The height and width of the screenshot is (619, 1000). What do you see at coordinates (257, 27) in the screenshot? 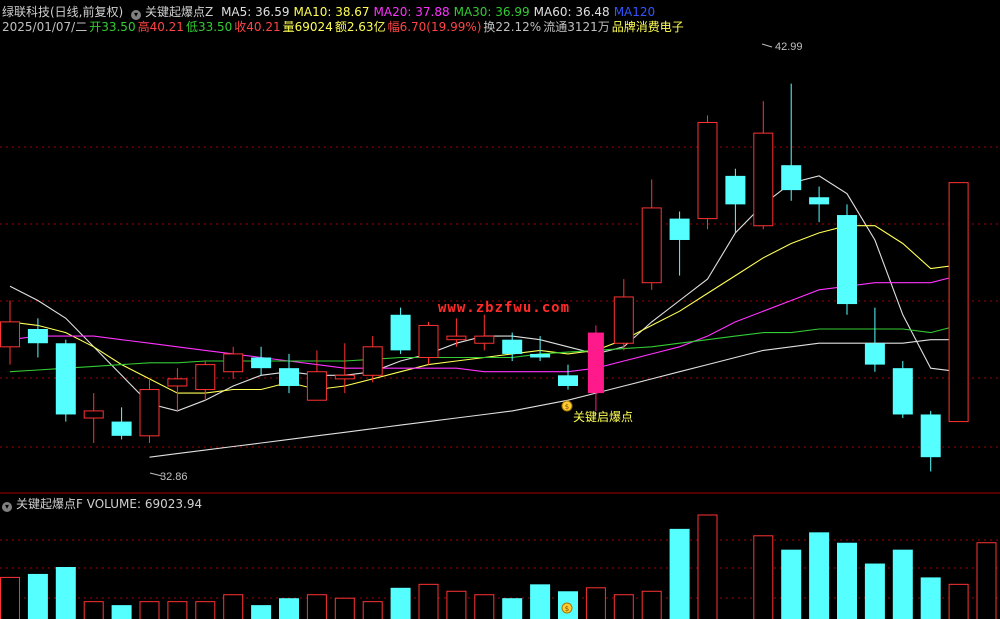
I see `info-item: 收40.21` at bounding box center [257, 27].